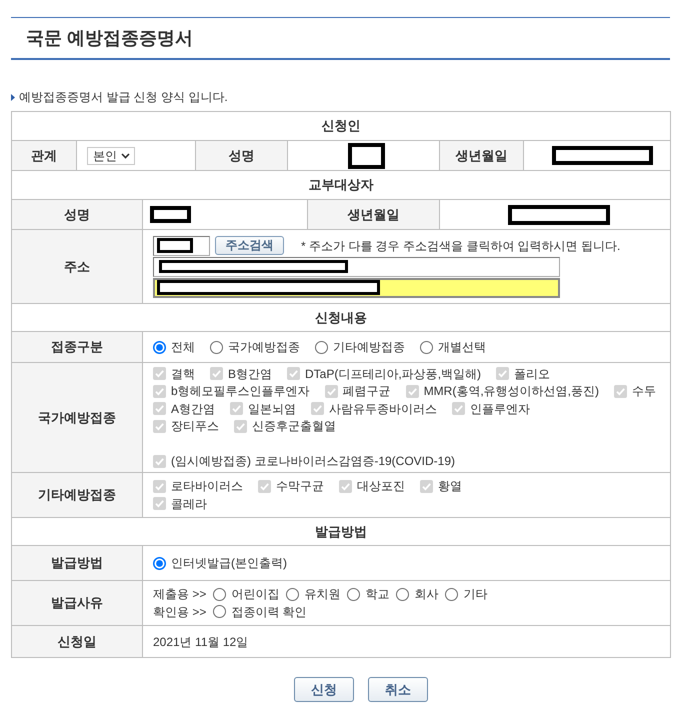 This screenshot has height=726, width=683. I want to click on zip-code-field, so click(181, 246).